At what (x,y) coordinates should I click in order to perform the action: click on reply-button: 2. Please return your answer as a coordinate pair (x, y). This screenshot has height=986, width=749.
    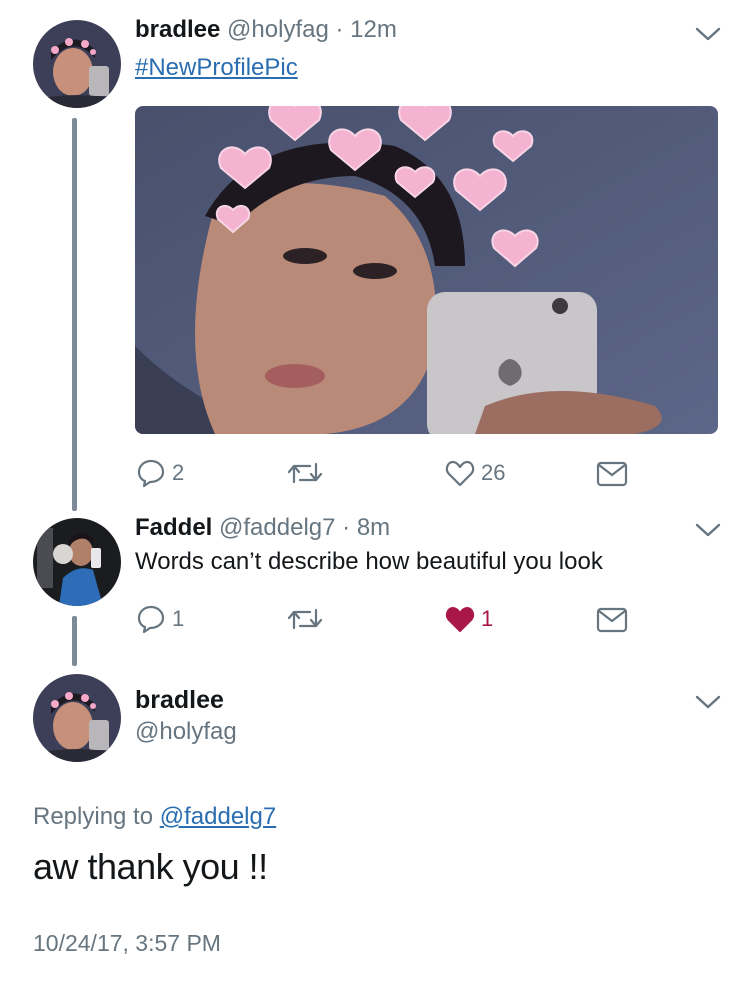
    Looking at the image, I should click on (160, 473).